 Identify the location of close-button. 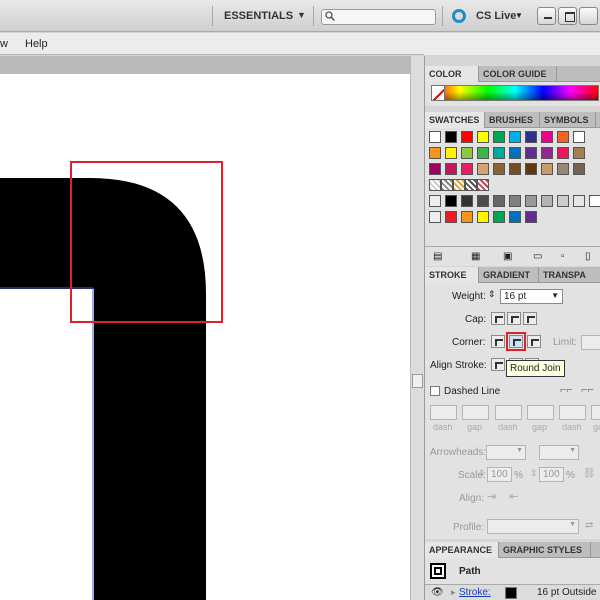
(588, 16).